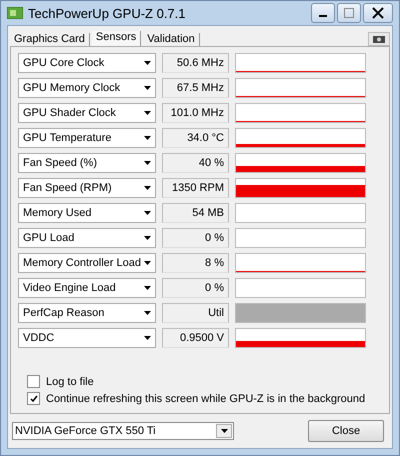 The height and width of the screenshot is (456, 400). I want to click on sensor-dropdown: Memory Used, so click(87, 213).